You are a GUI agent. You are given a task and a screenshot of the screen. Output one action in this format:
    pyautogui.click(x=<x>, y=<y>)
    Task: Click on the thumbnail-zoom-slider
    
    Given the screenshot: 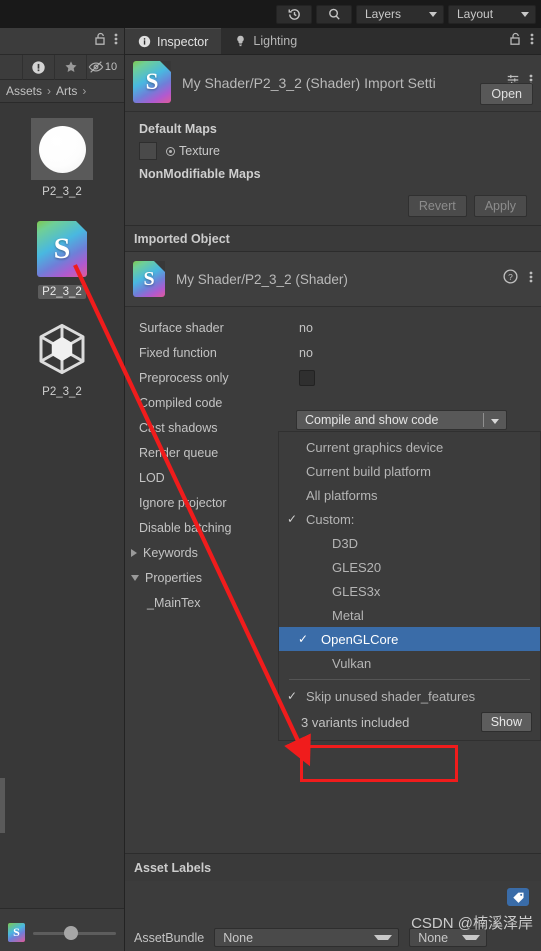 What is the action you would take?
    pyautogui.click(x=74, y=933)
    